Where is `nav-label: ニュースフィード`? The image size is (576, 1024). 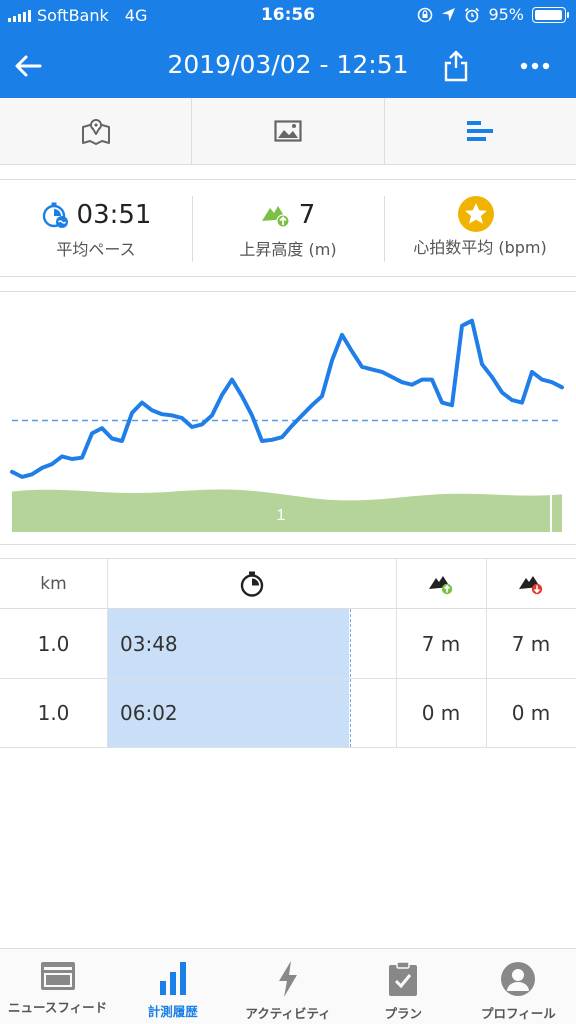 nav-label: ニュースフィード is located at coordinates (58, 1007).